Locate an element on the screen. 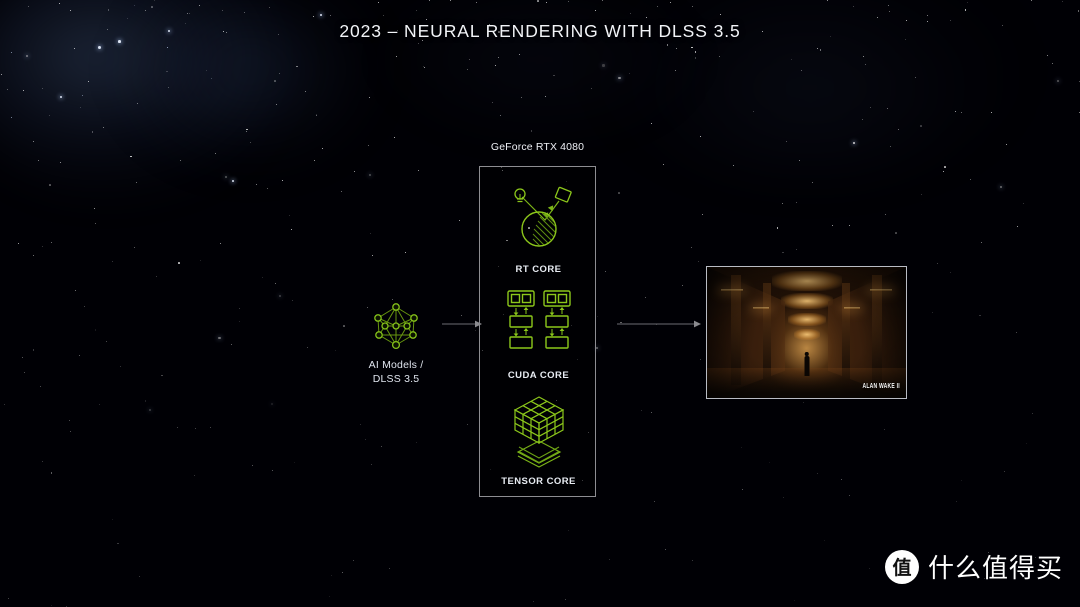 The image size is (1080, 607). game-output-screenshot: ALAN WAKE II is located at coordinates (806, 332).